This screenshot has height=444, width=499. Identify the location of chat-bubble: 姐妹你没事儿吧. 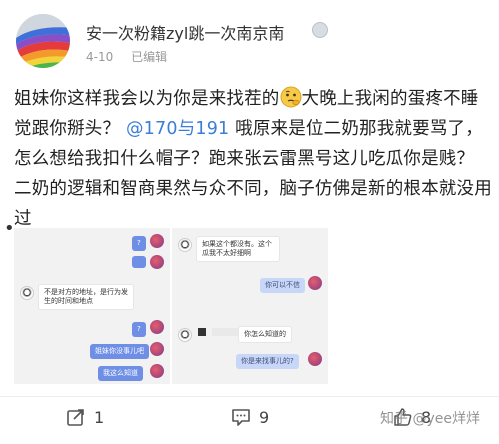
(119, 351).